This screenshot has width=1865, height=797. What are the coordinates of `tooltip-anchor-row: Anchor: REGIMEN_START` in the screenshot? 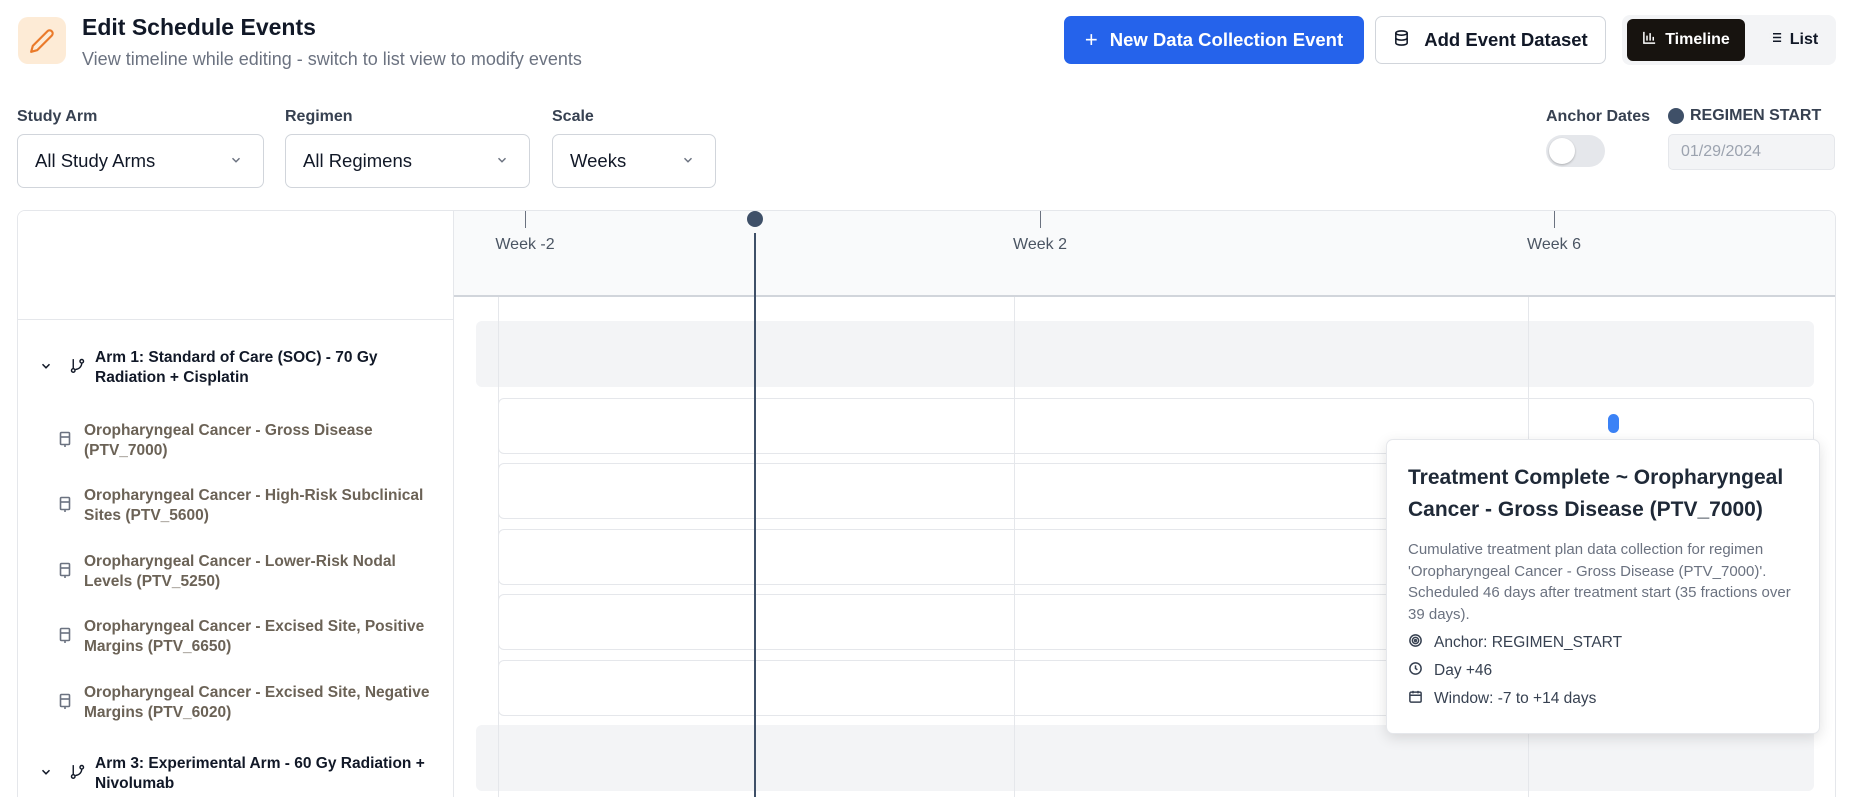 It's located at (1603, 643).